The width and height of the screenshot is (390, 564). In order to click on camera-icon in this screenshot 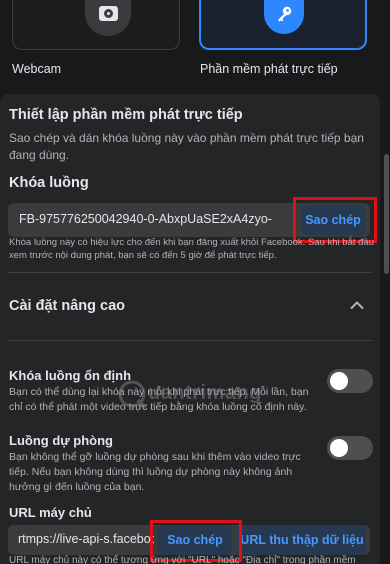, I will do `click(108, 13)`.